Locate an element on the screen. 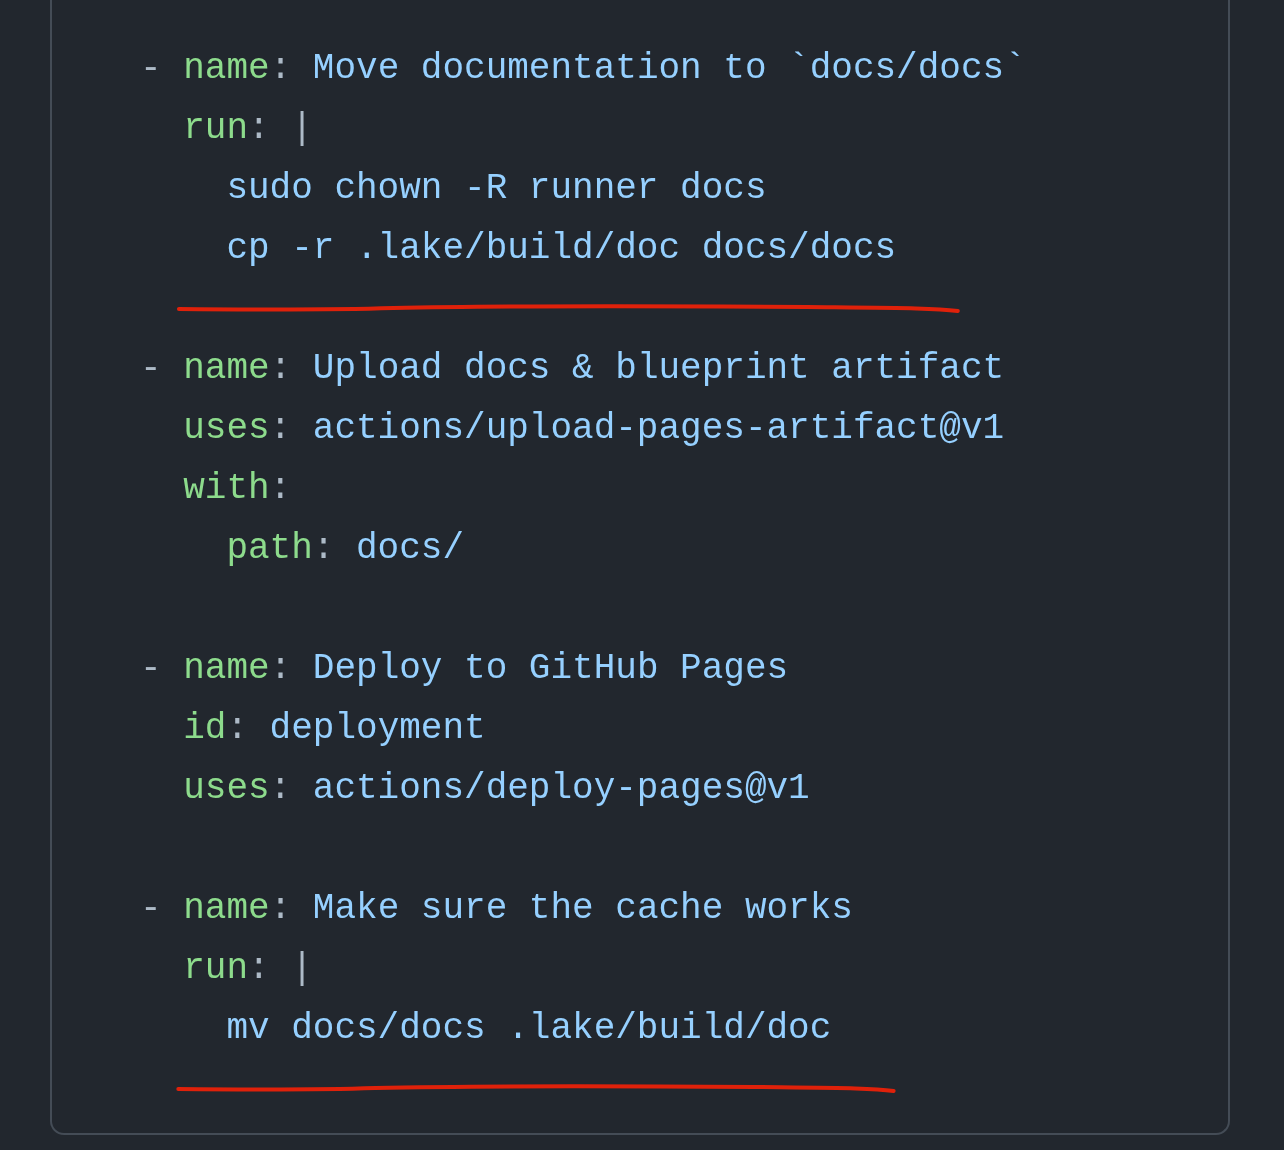 This screenshot has height=1150, width=1284. shell-command: sudo chown -R runner docs is located at coordinates (496, 189).